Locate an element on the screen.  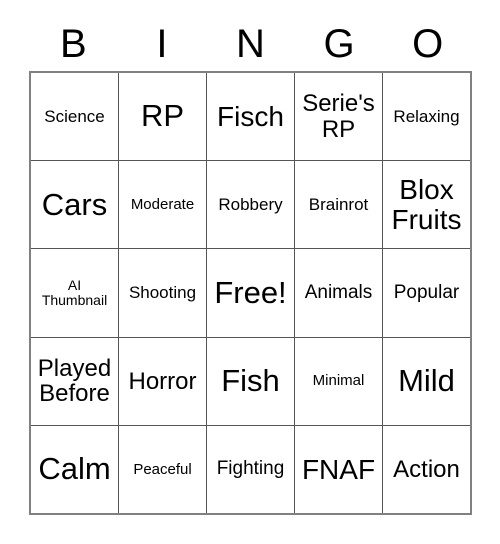
bingo-cell-label: Fighting is located at coordinates (250, 469).